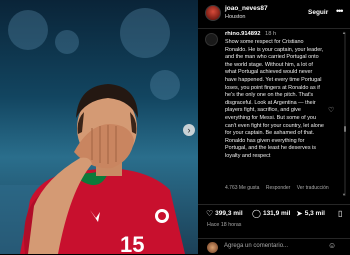  What do you see at coordinates (132, 243) in the screenshot?
I see `svg-text: 15` at bounding box center [132, 243].